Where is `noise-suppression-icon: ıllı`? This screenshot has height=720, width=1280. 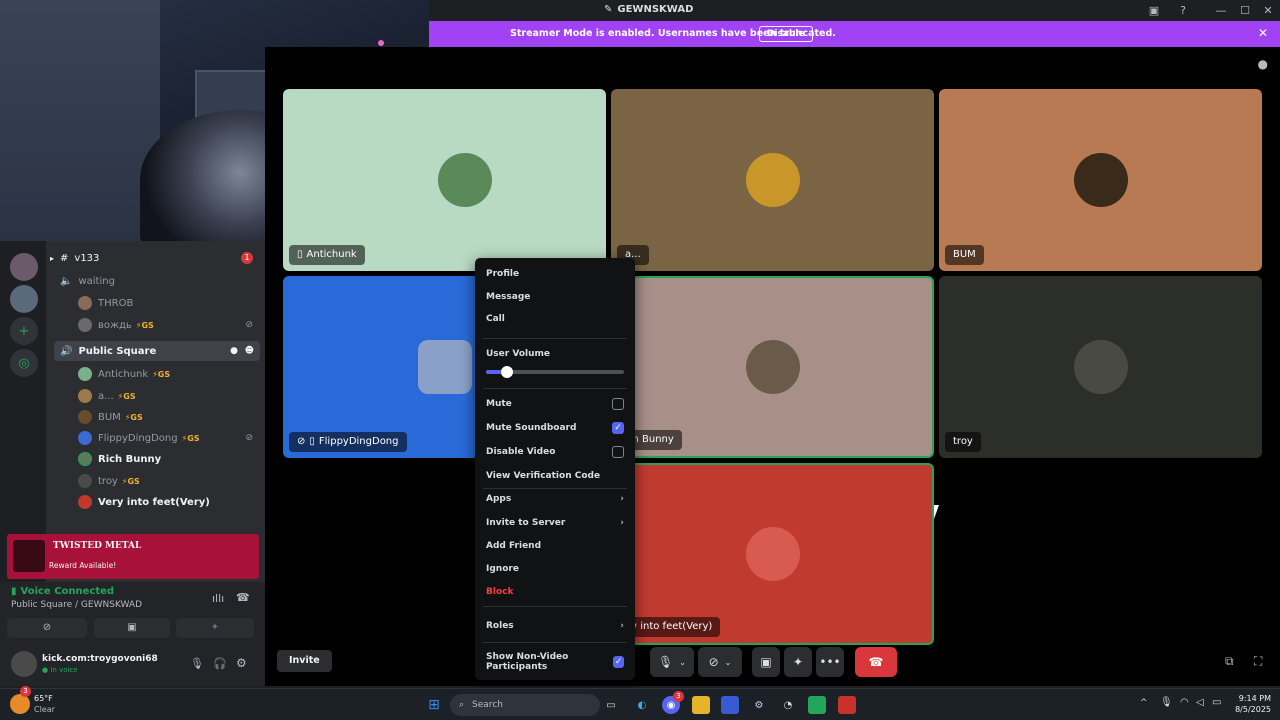
noise-suppression-icon: ıllı is located at coordinates (218, 598).